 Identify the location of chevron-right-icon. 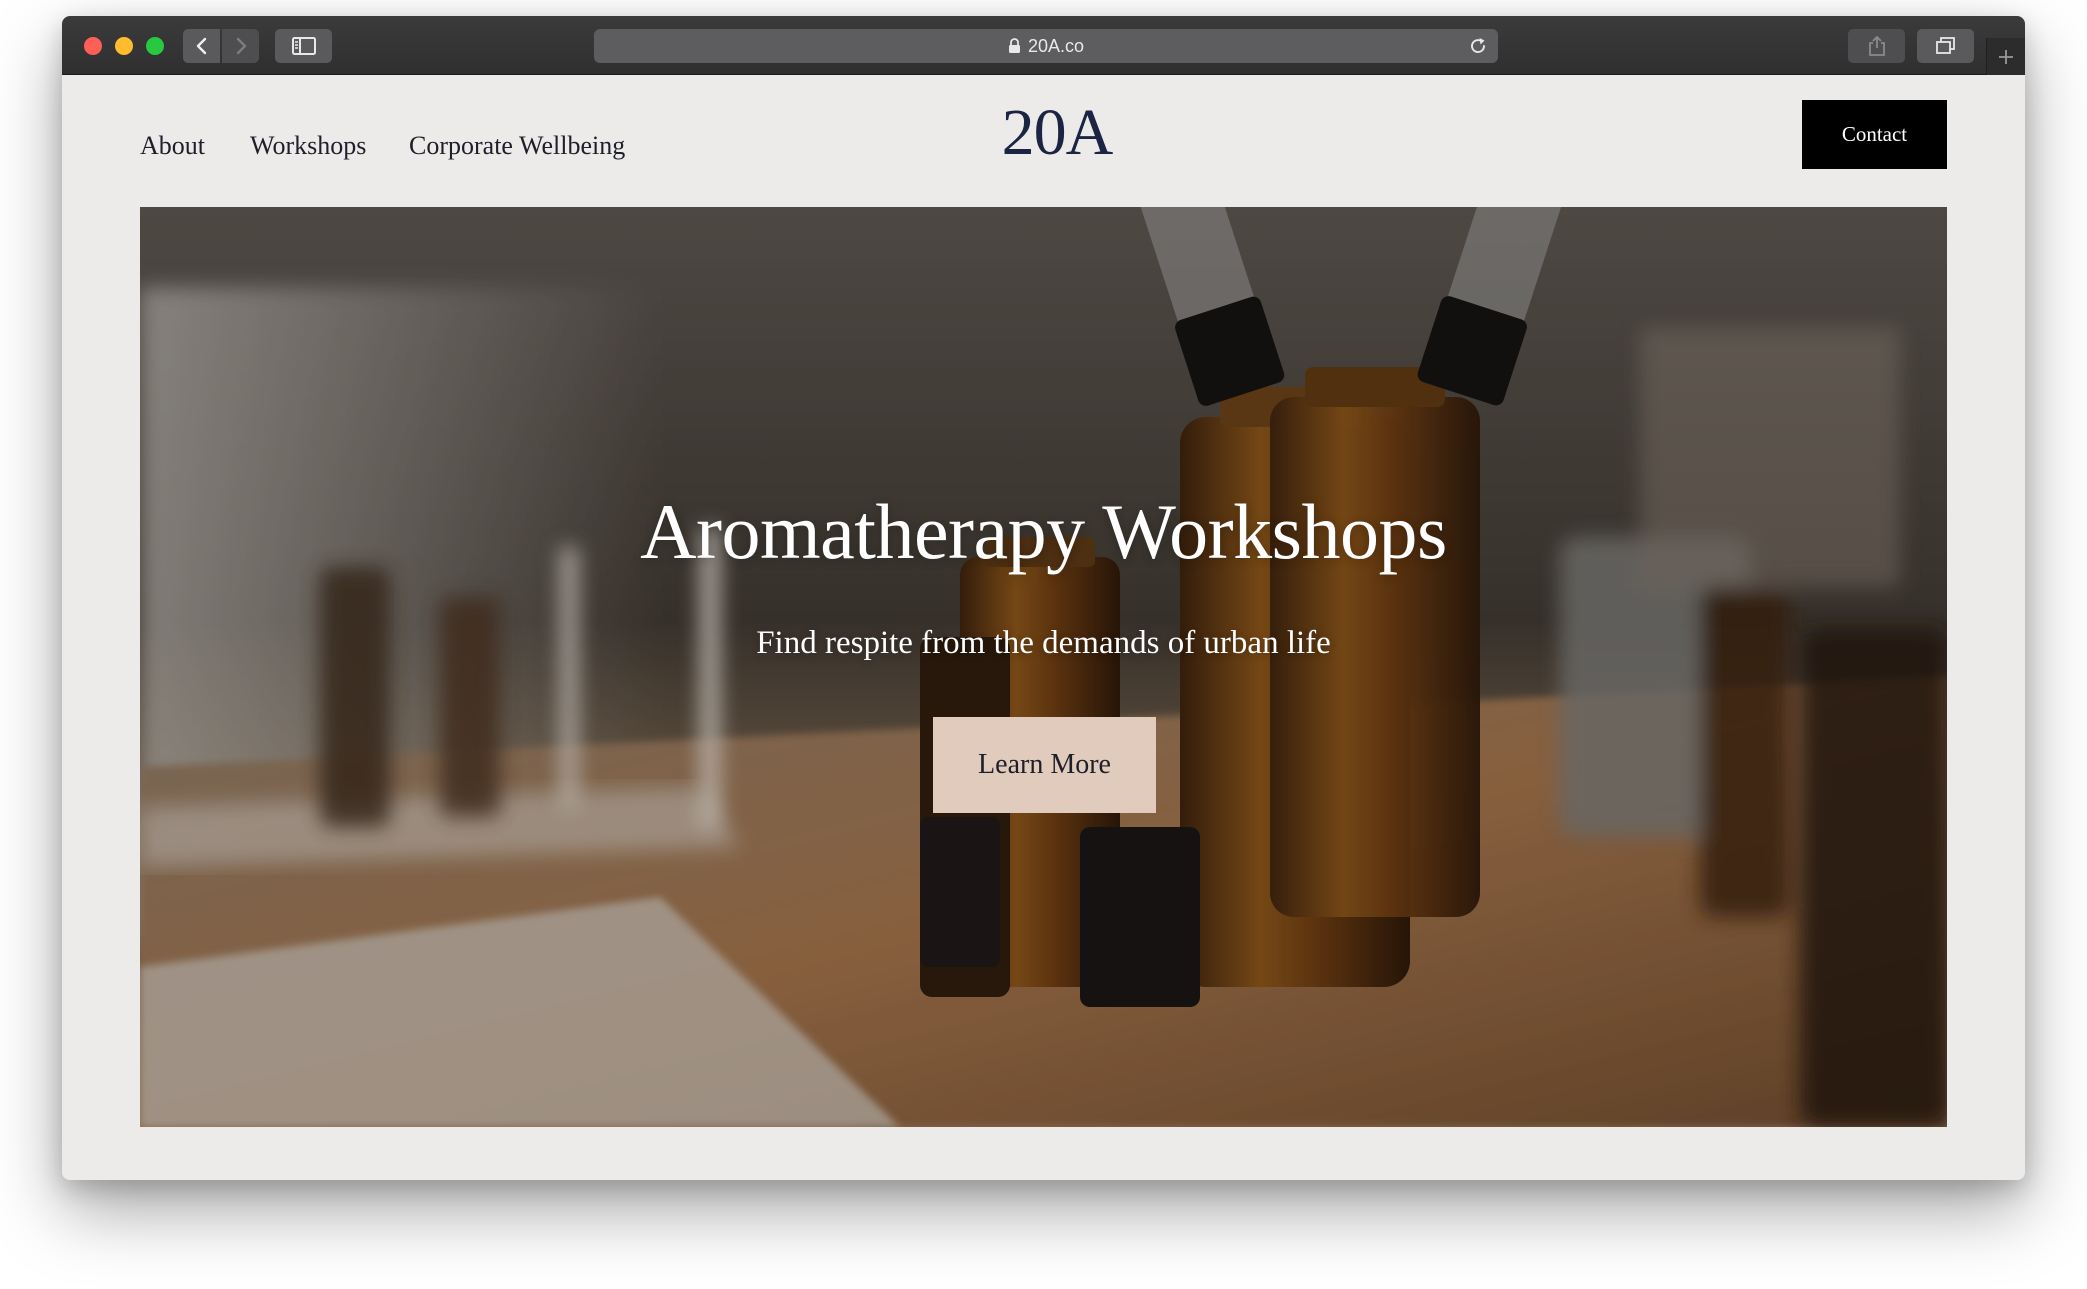
(241, 46).